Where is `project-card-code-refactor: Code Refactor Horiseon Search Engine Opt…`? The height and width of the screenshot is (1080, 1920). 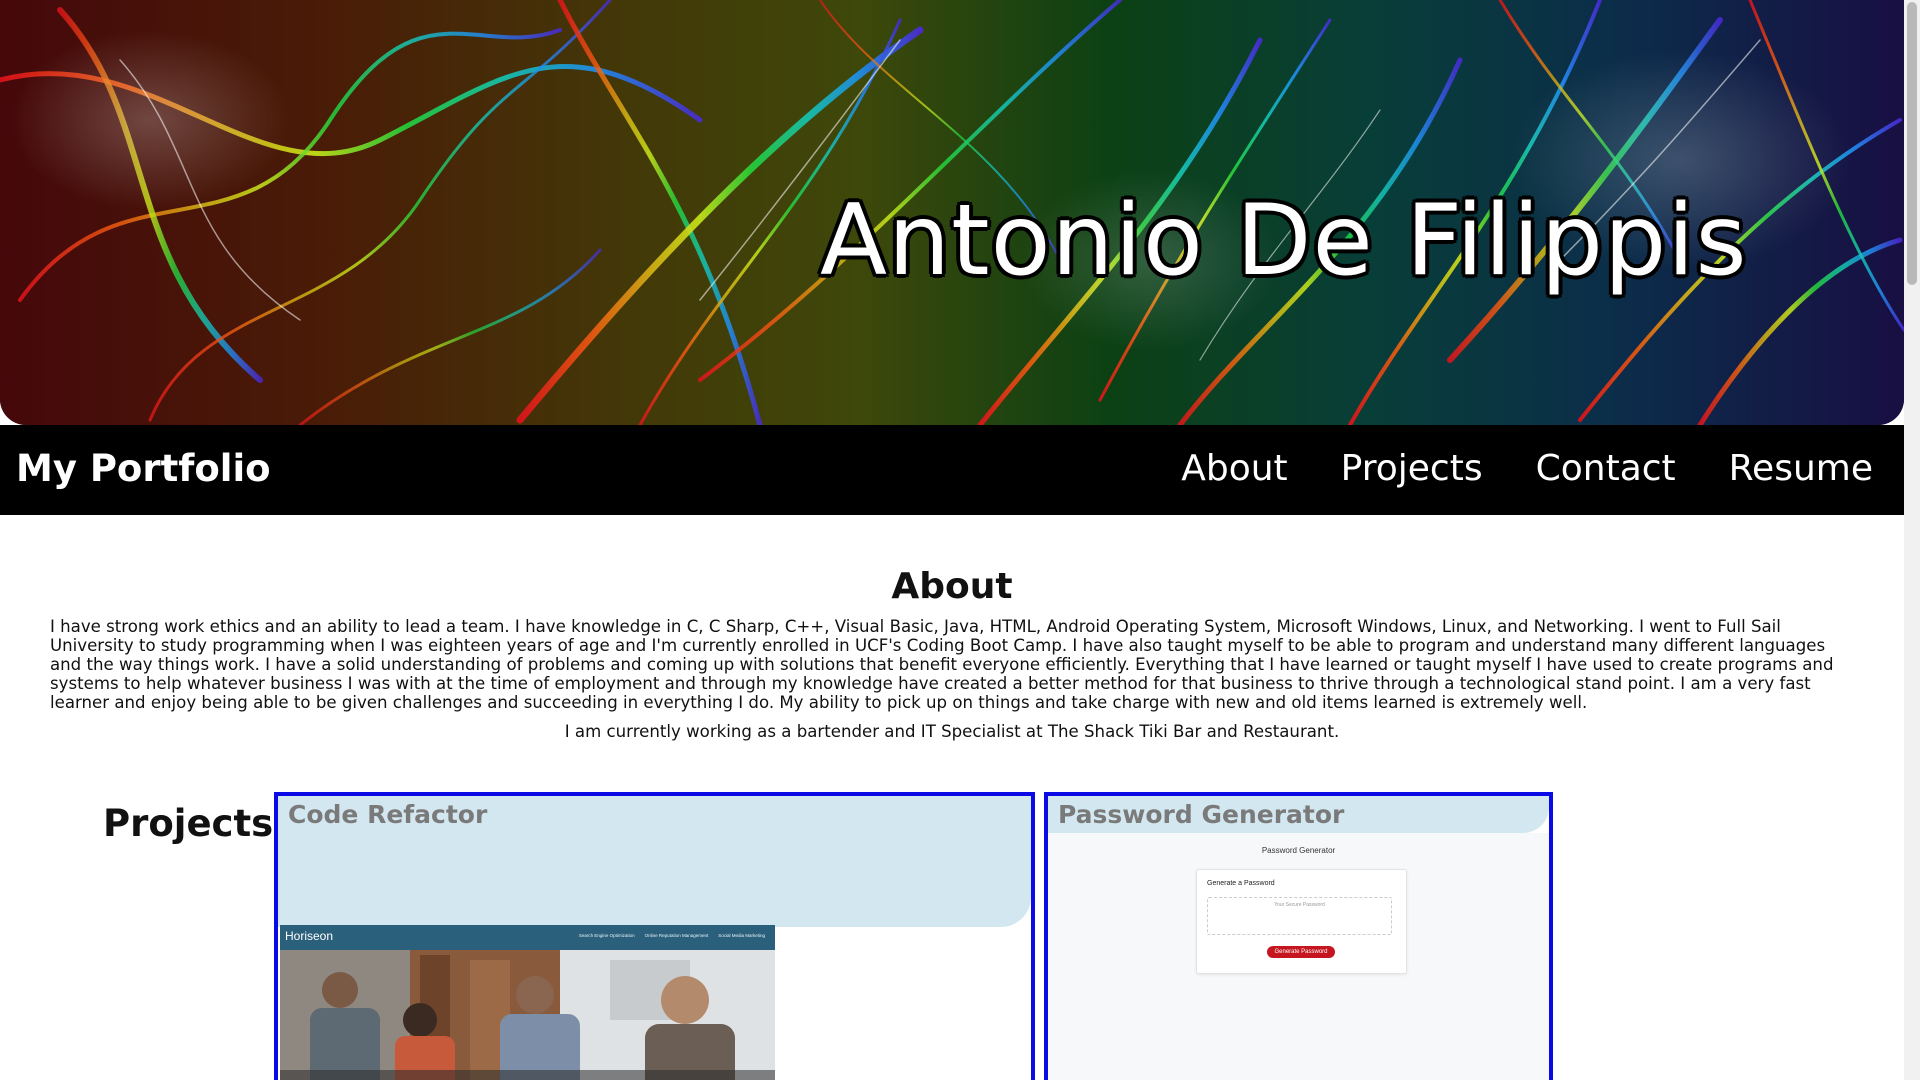 project-card-code-refactor: Code Refactor Horiseon Search Engine Opt… is located at coordinates (654, 936).